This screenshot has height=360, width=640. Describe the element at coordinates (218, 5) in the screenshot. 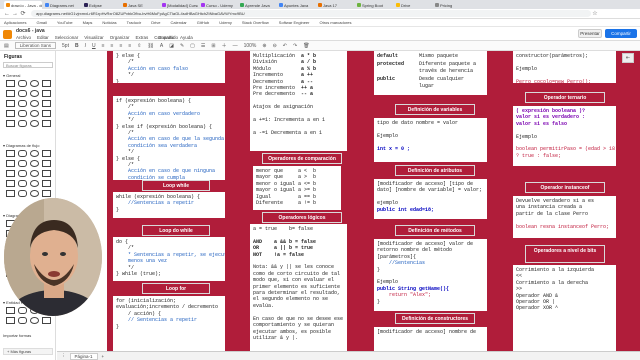

I see `browser-tab: Curso - Udemy` at that location.